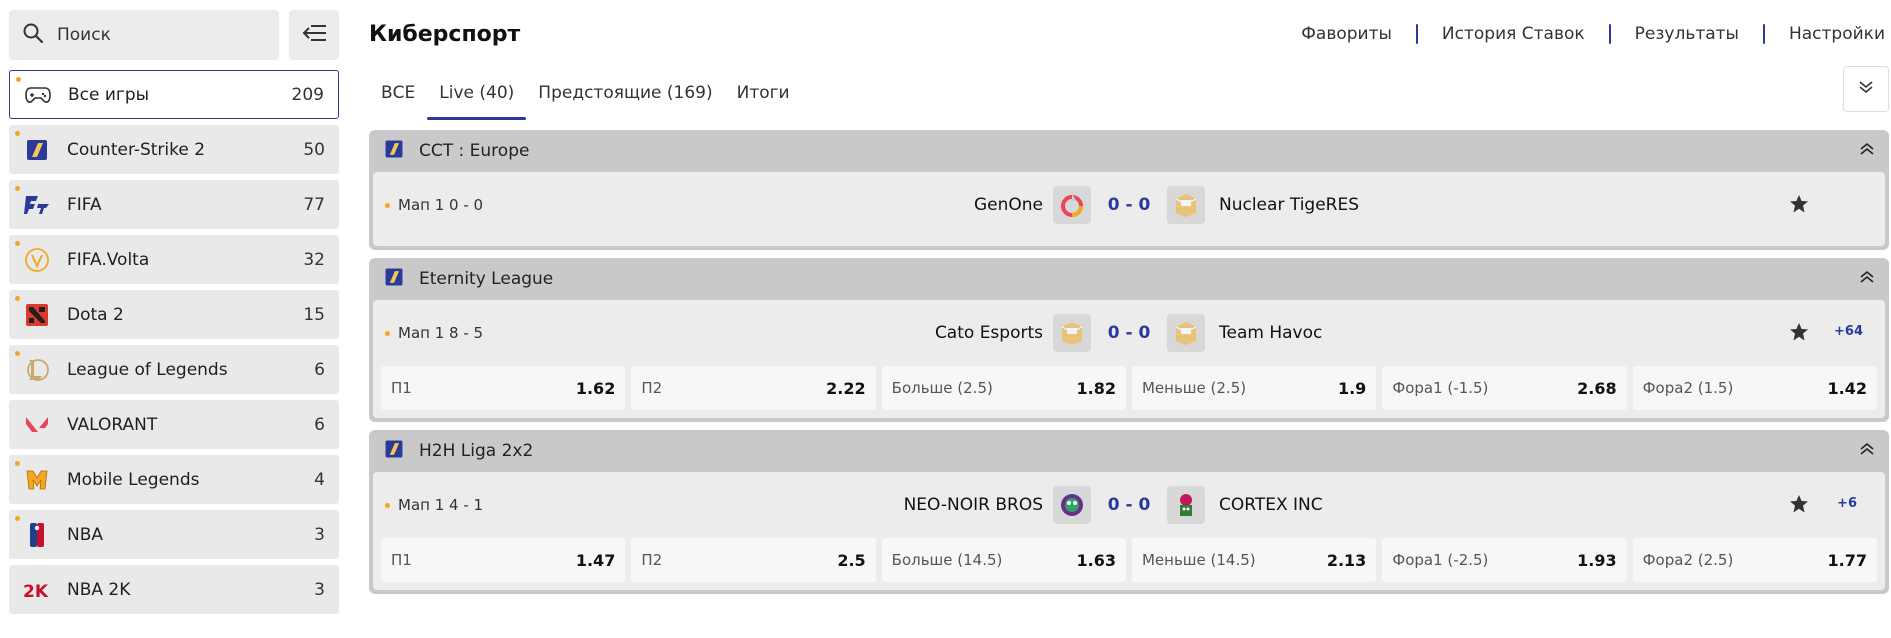  I want to click on sidebar-item-dota-2: Dota 2 15, so click(174, 314).